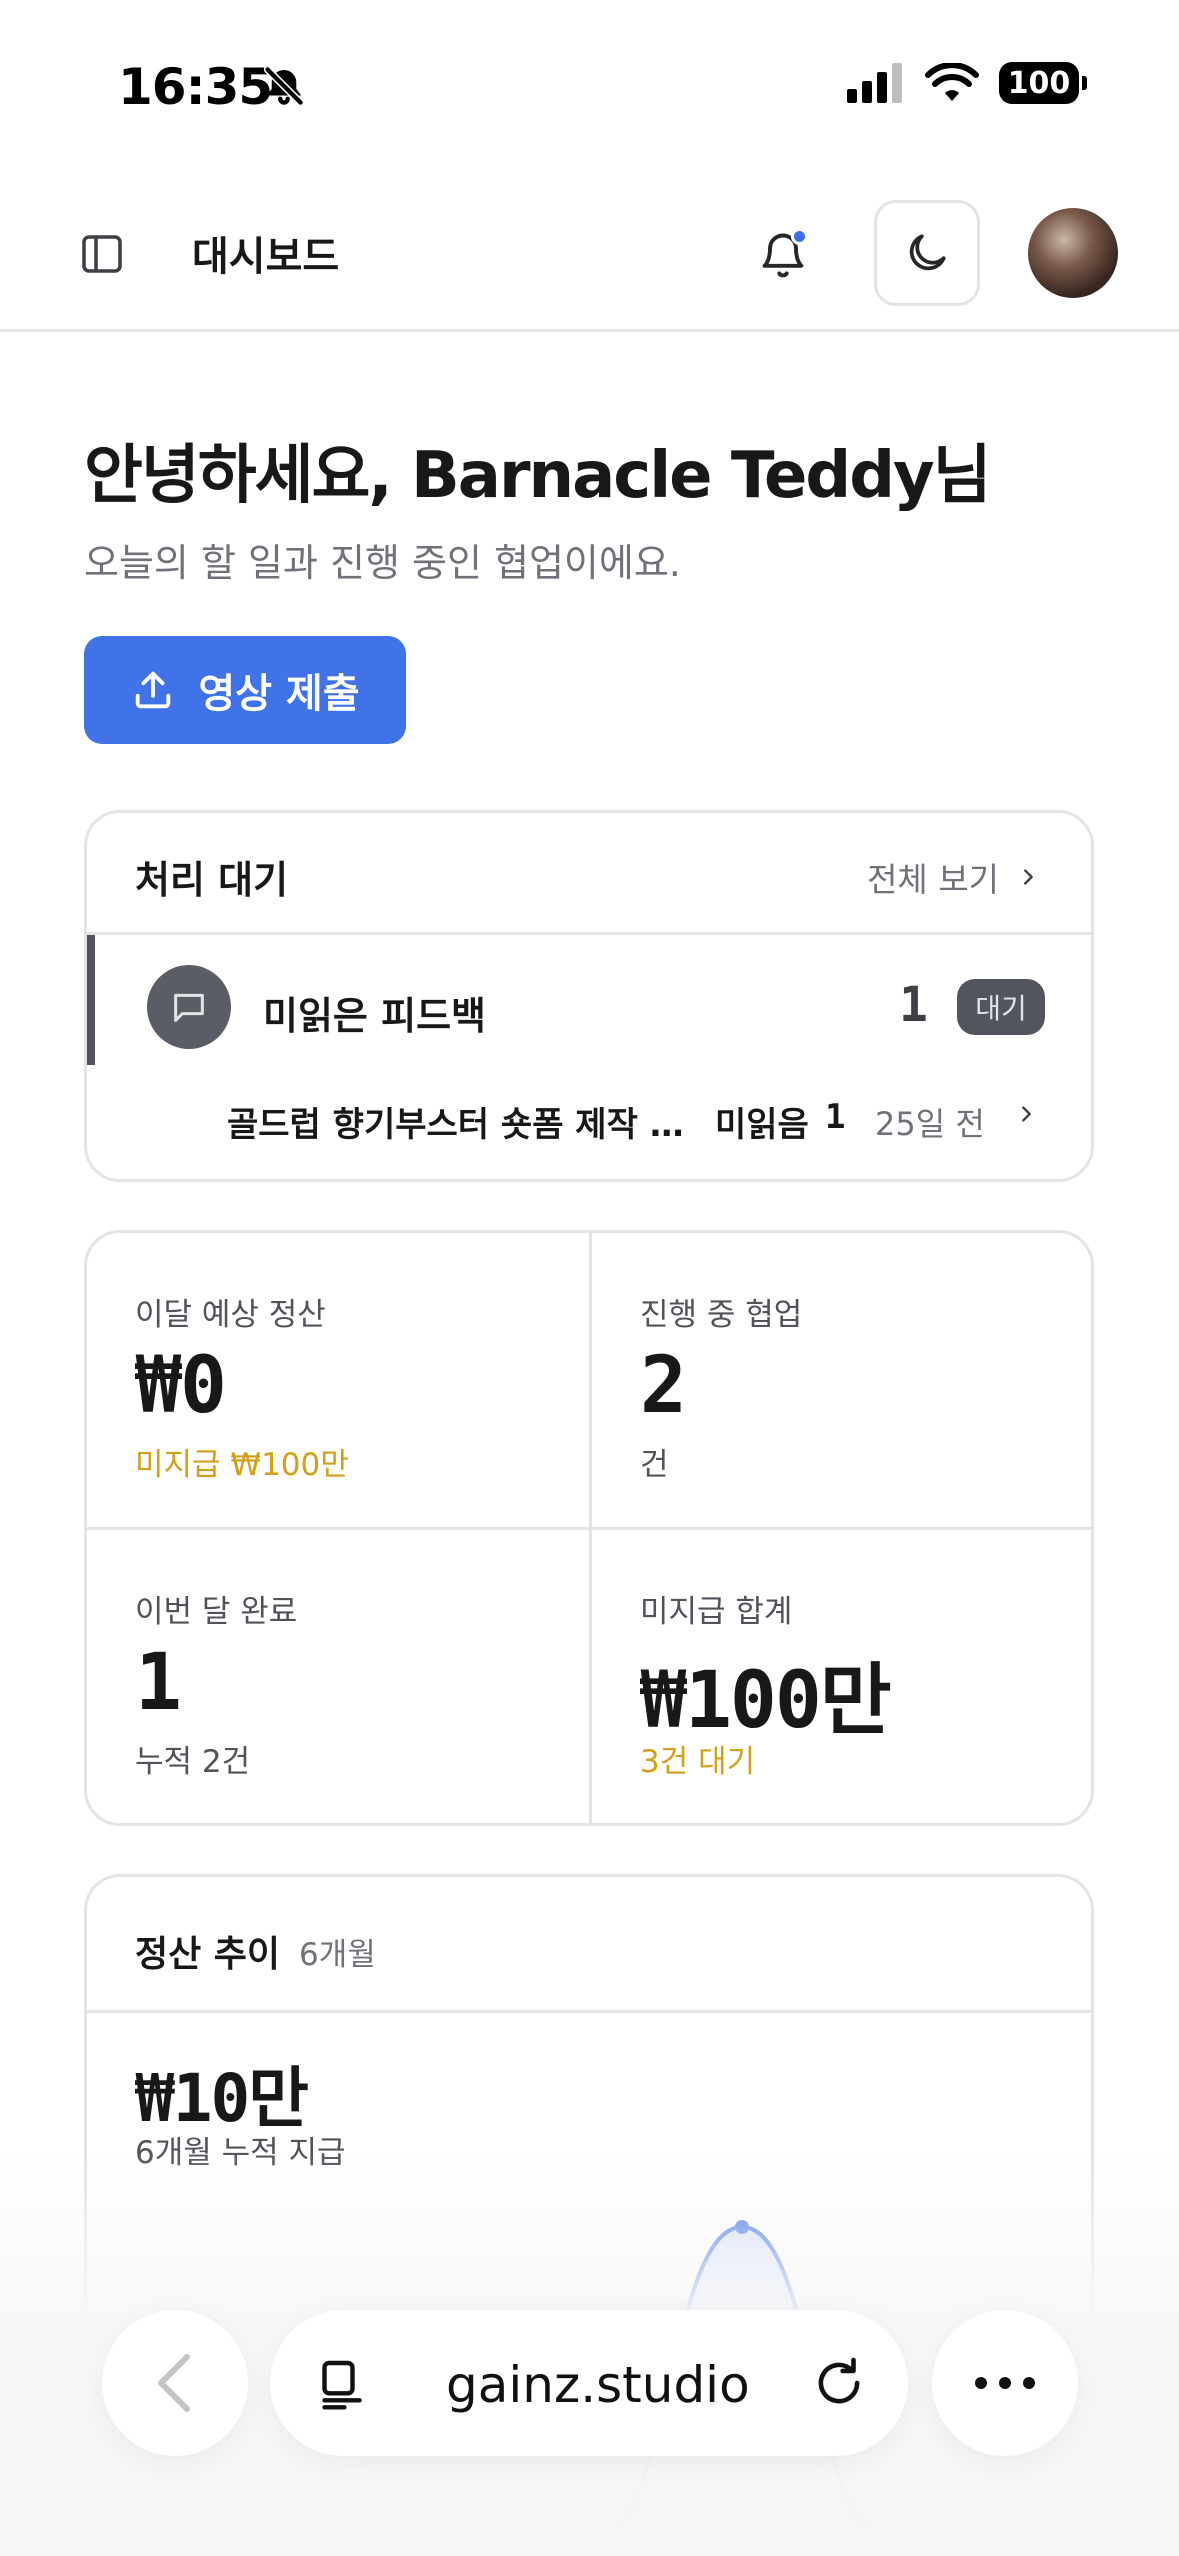  What do you see at coordinates (538, 476) in the screenshot?
I see `greeting-title: 안녕하세요, Barnacle Teddy님` at bounding box center [538, 476].